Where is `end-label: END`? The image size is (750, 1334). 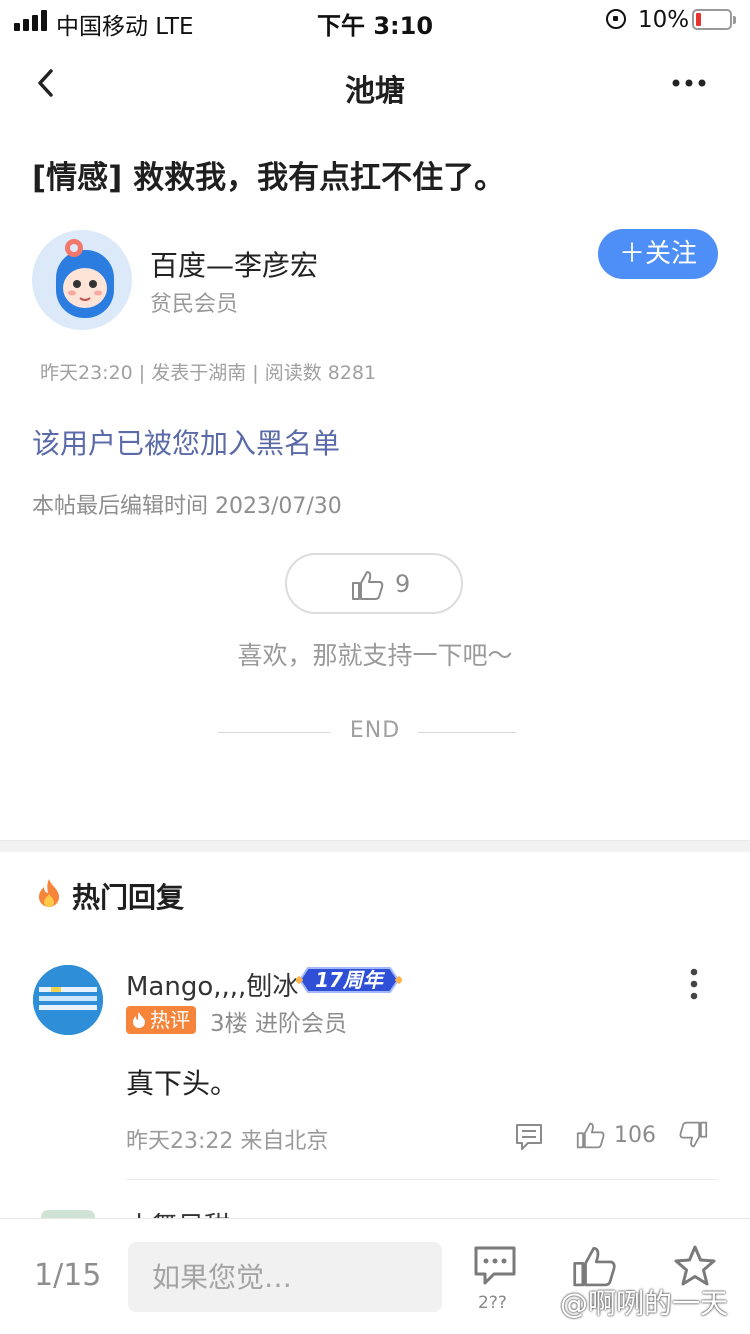
end-label: END is located at coordinates (375, 730).